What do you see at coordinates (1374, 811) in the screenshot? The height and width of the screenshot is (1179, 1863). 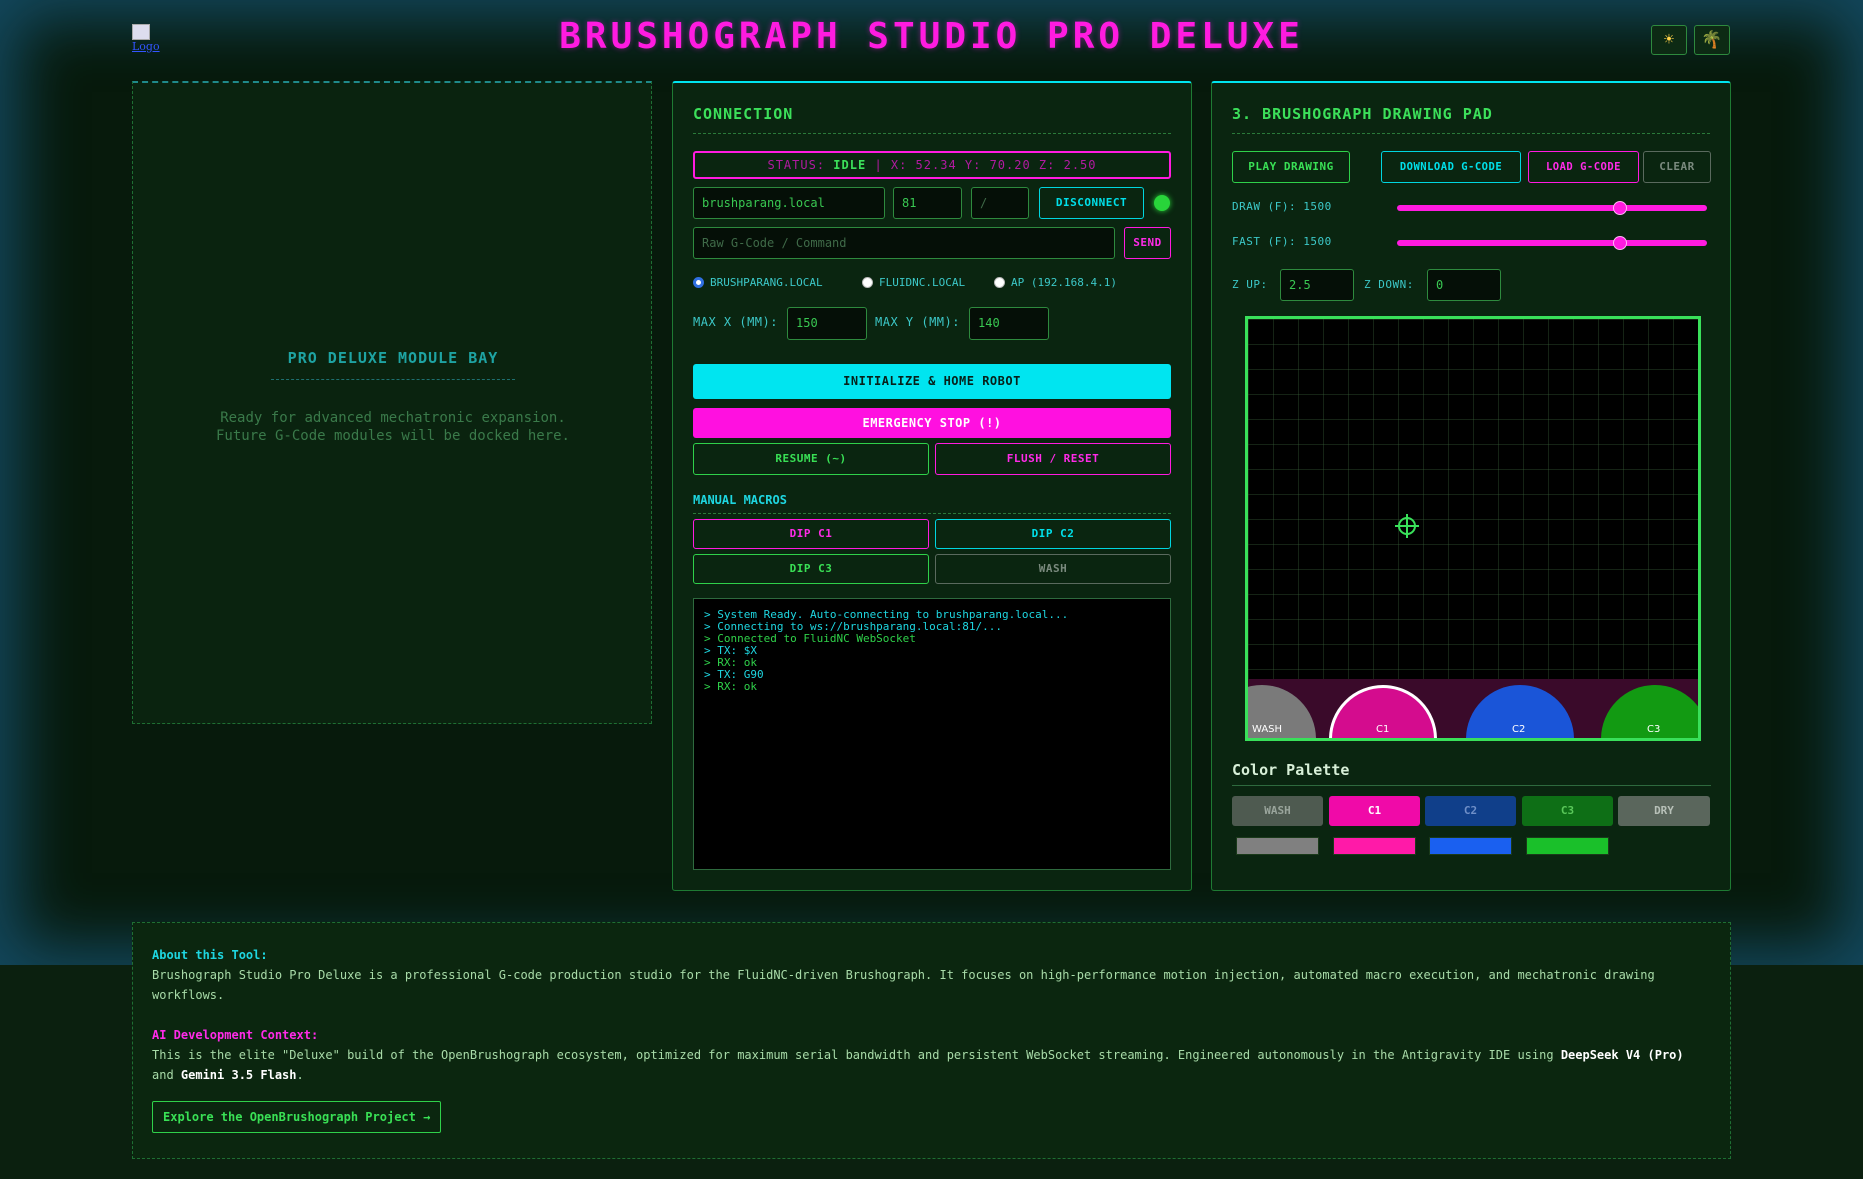 I see `palette-c1-button: C1` at bounding box center [1374, 811].